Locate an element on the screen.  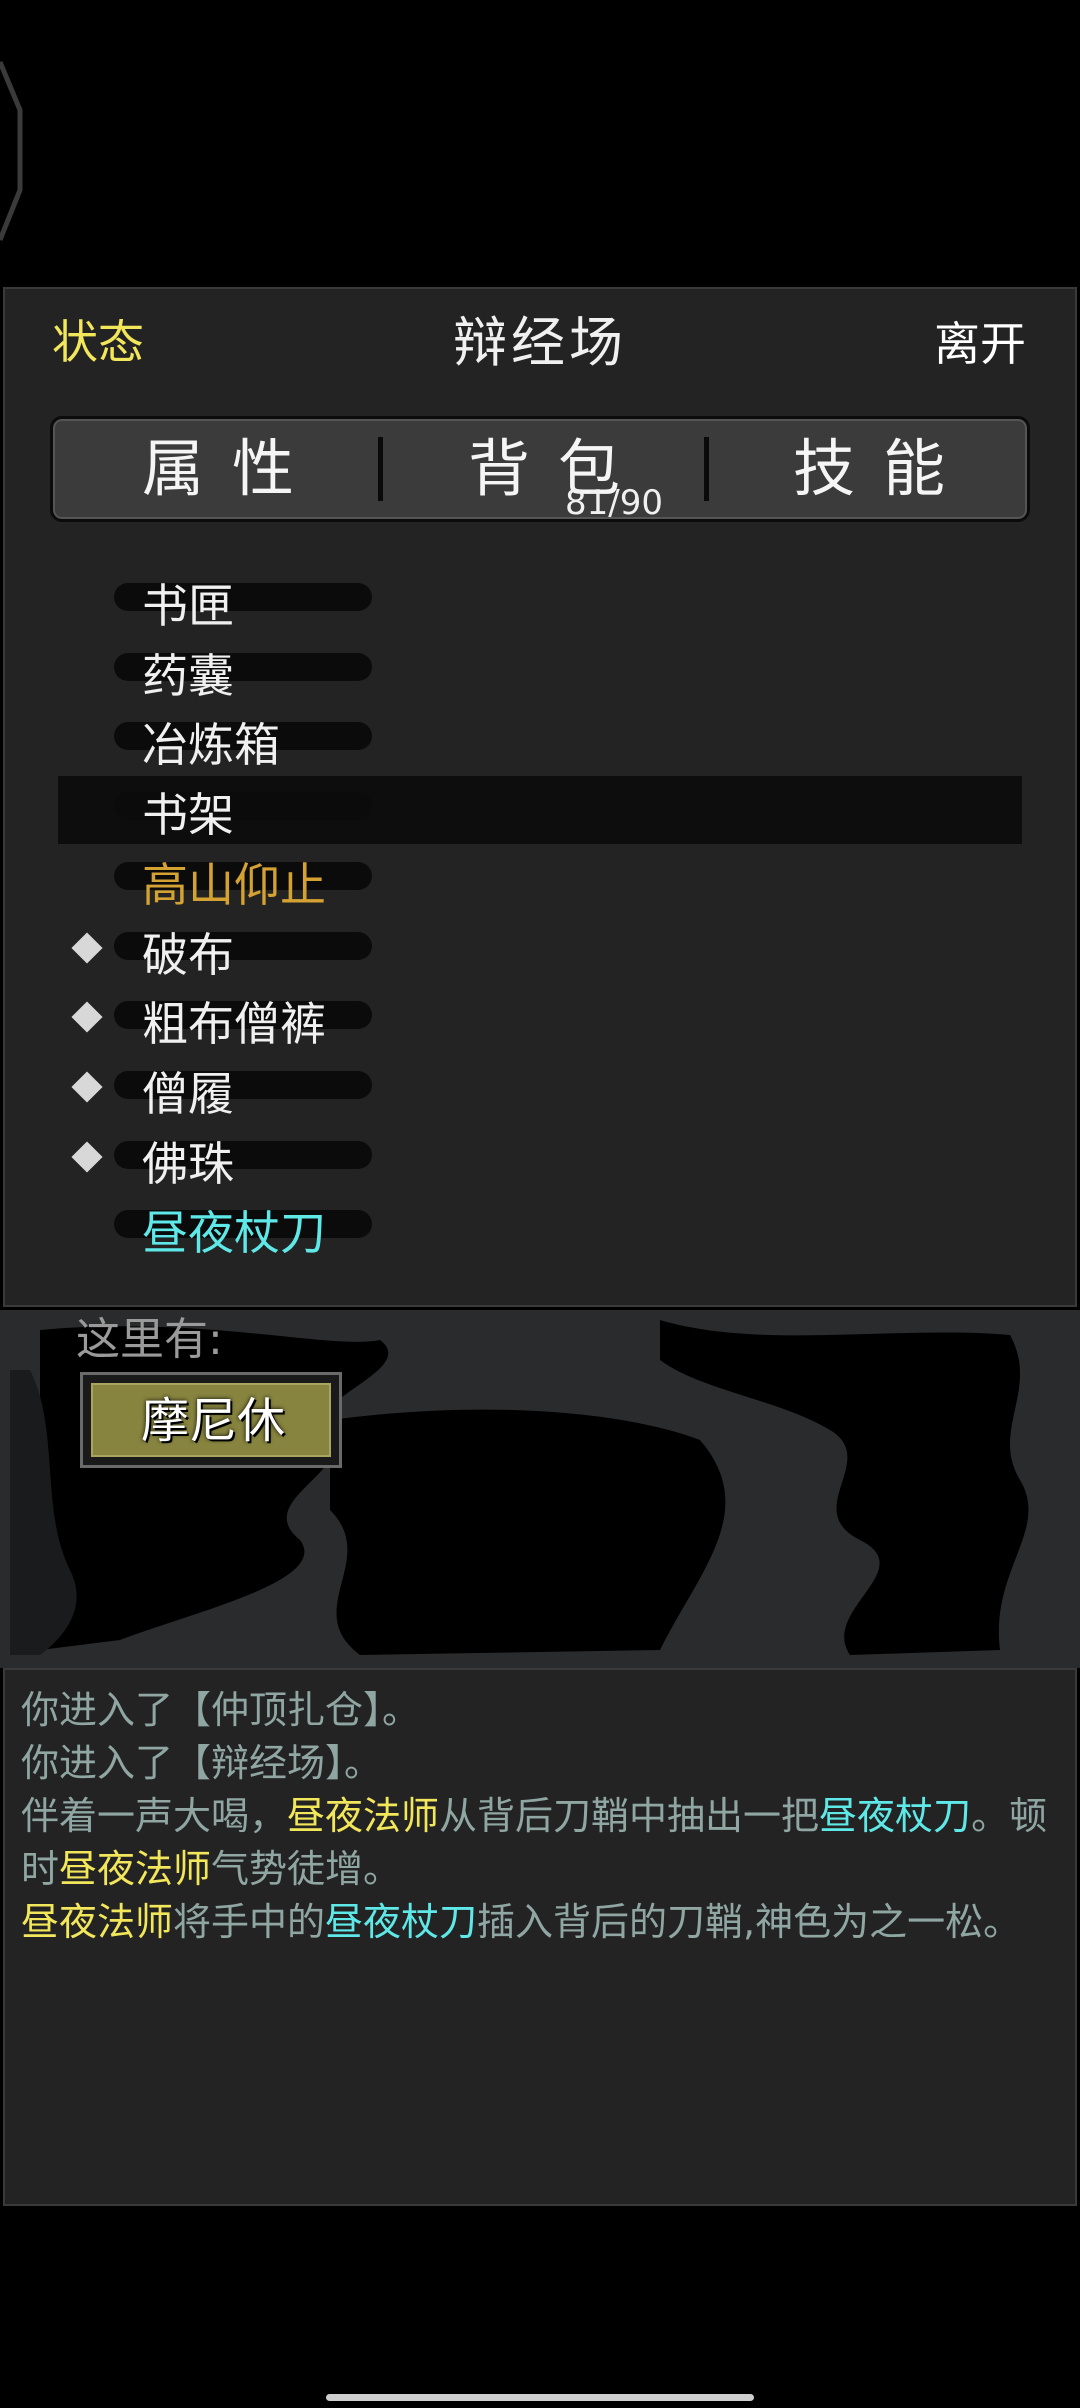
item-label: 冶炼箱 is located at coordinates (211, 745).